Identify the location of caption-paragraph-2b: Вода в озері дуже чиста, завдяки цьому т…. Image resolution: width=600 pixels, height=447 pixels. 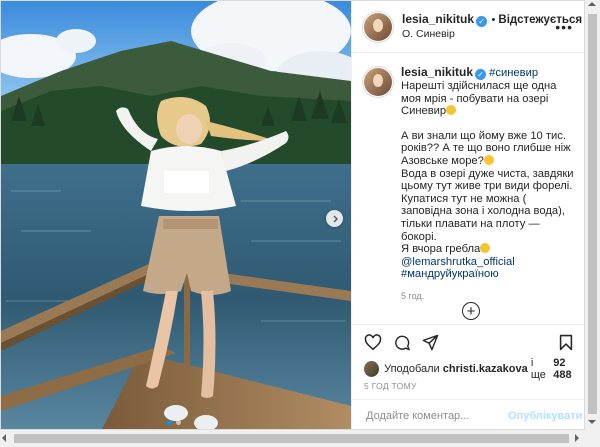
(487, 180).